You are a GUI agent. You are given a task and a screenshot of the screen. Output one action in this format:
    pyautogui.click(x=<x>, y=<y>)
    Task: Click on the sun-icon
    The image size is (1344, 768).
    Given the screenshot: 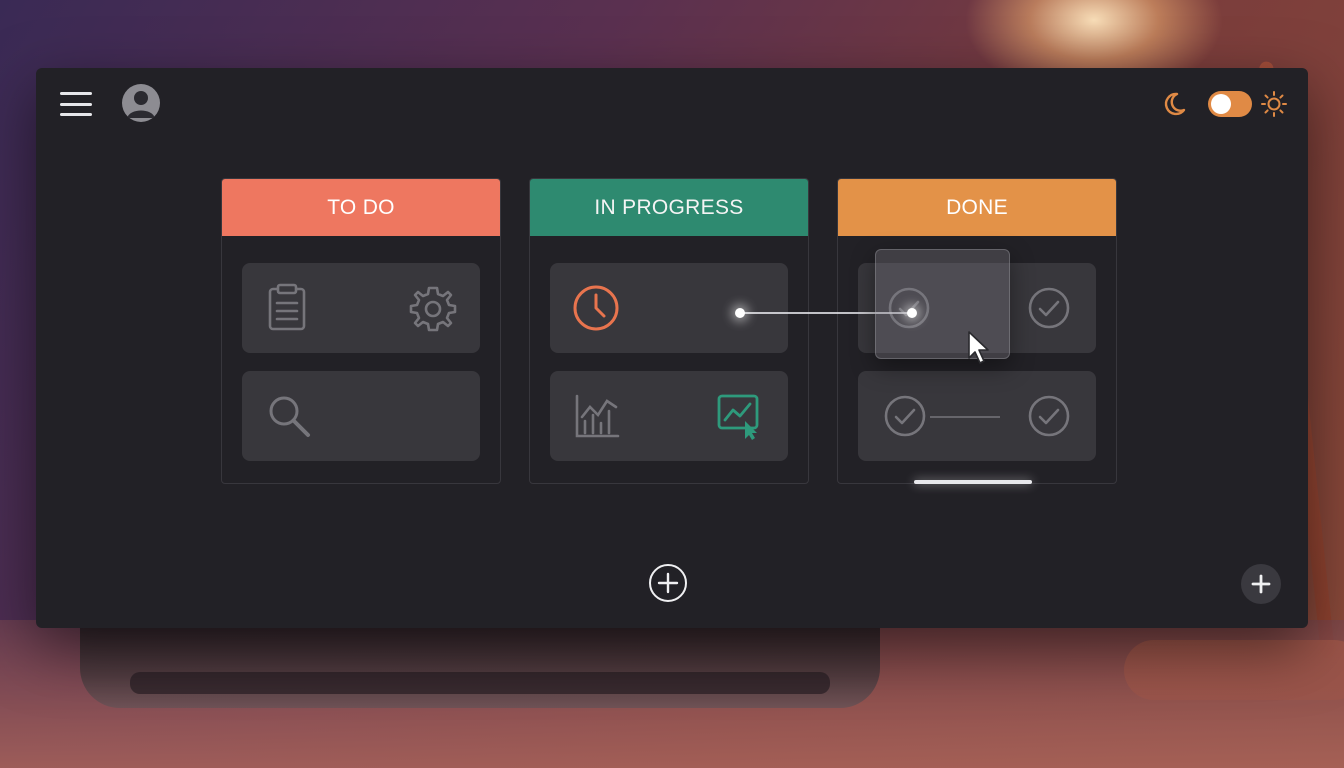 What is the action you would take?
    pyautogui.click(x=1274, y=104)
    